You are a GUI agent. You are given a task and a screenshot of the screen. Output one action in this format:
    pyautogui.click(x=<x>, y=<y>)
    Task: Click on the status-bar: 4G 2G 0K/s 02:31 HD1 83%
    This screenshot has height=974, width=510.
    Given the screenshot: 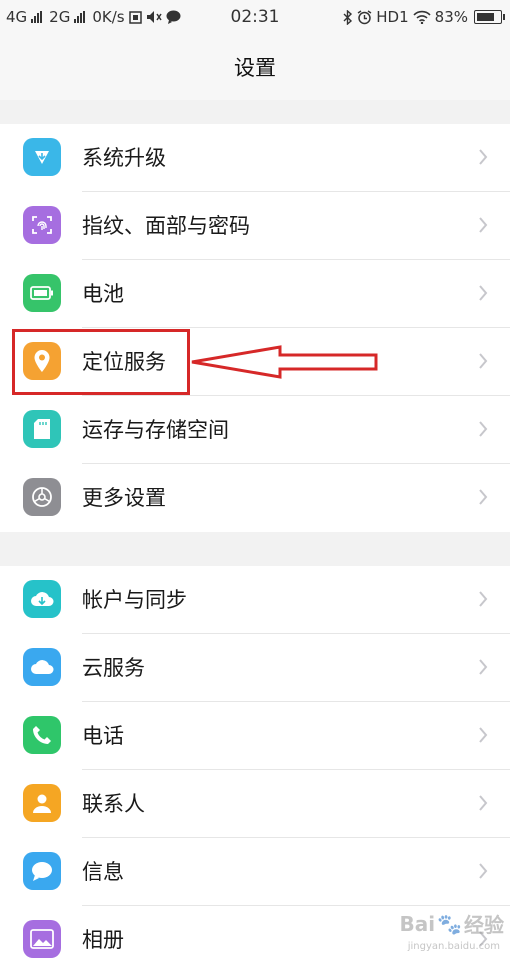 What is the action you would take?
    pyautogui.click(x=255, y=18)
    